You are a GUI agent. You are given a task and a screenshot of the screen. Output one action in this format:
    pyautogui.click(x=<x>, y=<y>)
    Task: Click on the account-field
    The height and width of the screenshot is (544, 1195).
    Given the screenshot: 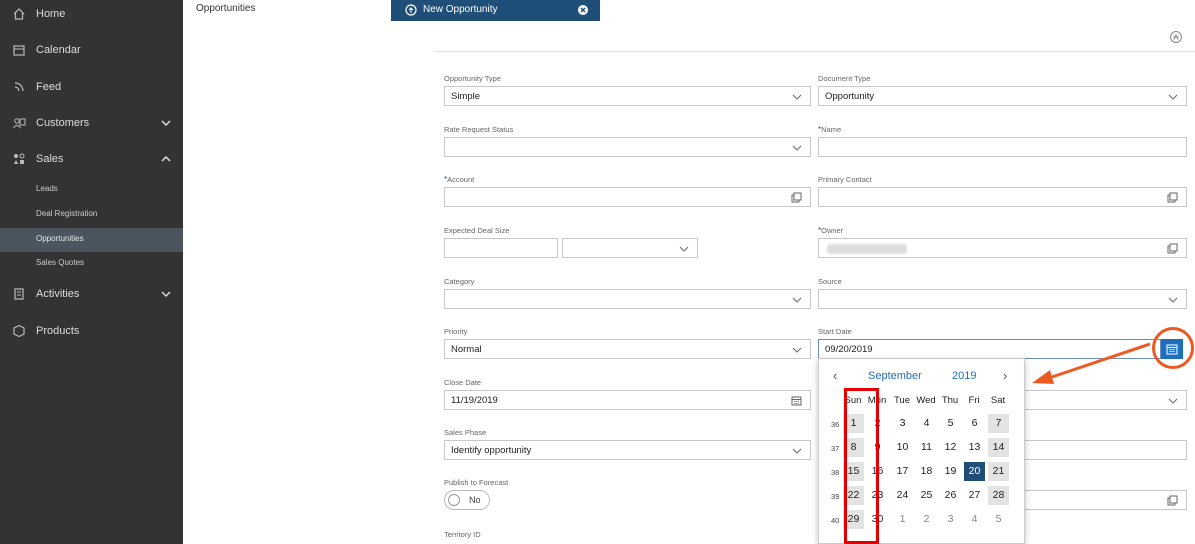 What is the action you would take?
    pyautogui.click(x=627, y=197)
    